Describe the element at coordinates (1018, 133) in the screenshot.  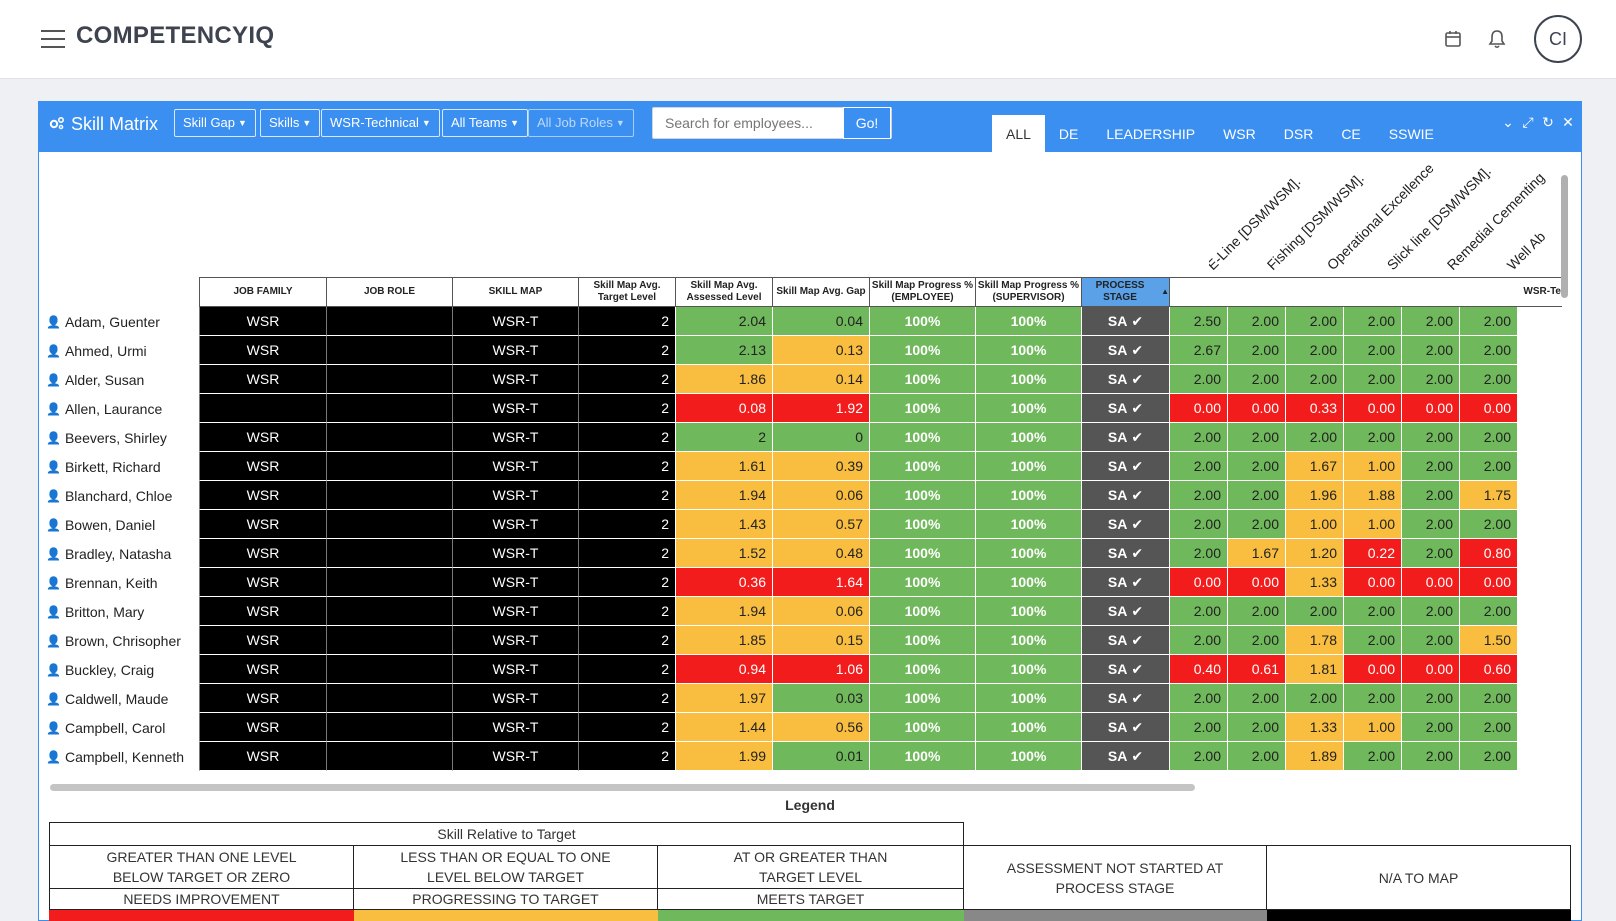
I see `tab-all: ALL` at that location.